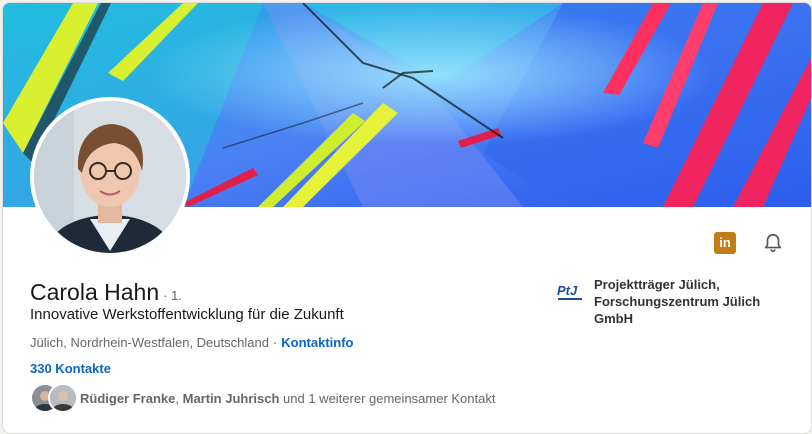  I want to click on profile-name: Carola Hahn, so click(95, 292).